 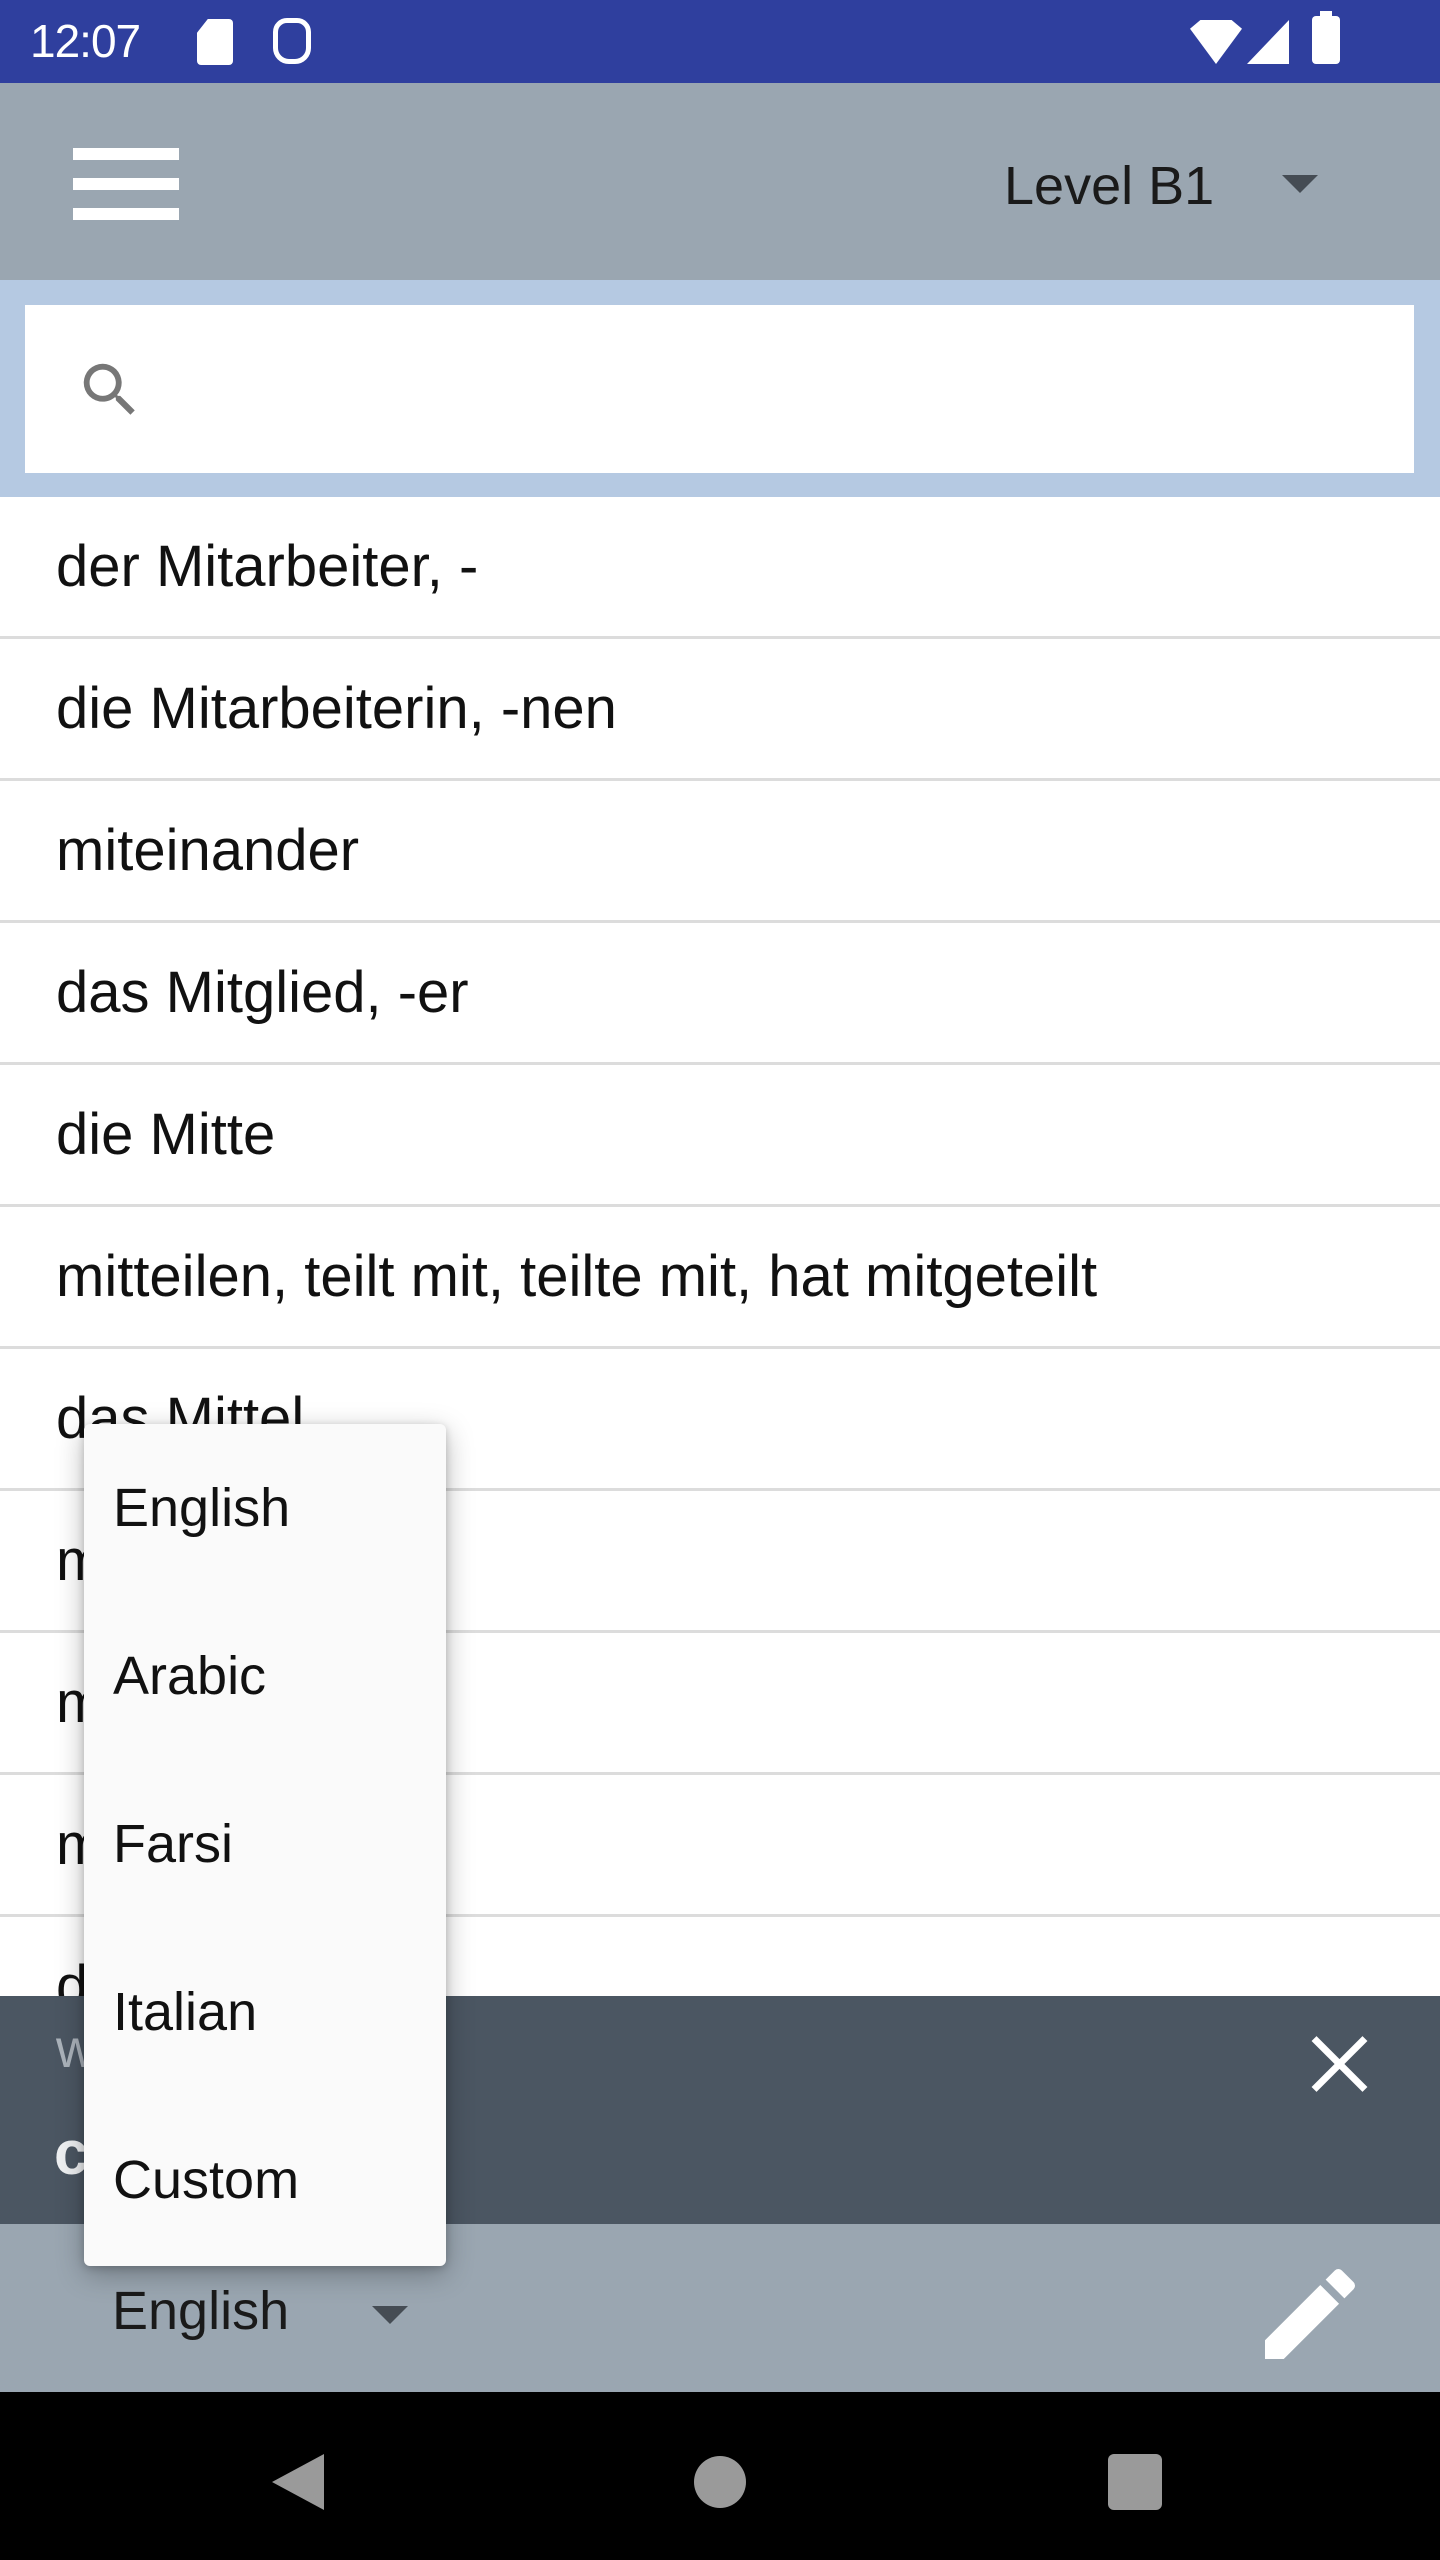 I want to click on search-icon, so click(x=109, y=389).